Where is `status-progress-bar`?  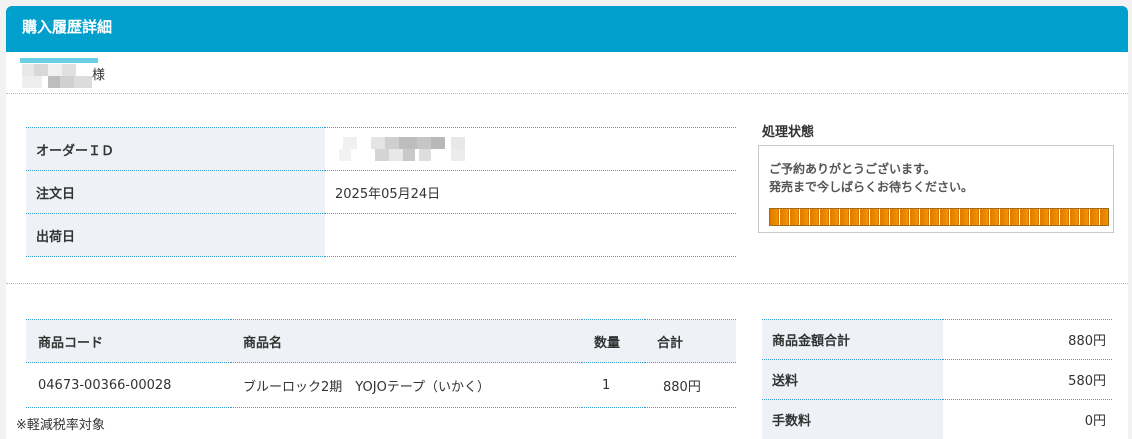 status-progress-bar is located at coordinates (939, 217).